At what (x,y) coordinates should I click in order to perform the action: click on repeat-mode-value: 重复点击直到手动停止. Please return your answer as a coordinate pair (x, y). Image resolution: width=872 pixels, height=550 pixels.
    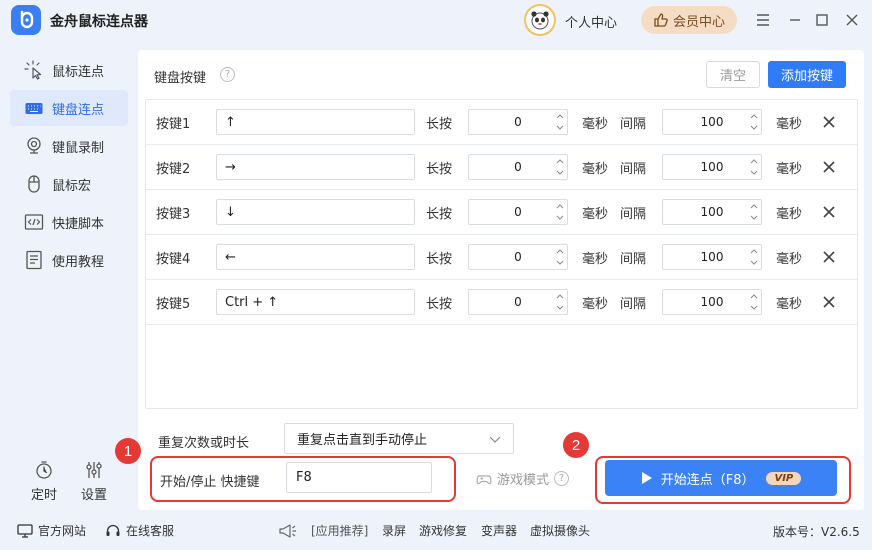
    Looking at the image, I should click on (362, 440).